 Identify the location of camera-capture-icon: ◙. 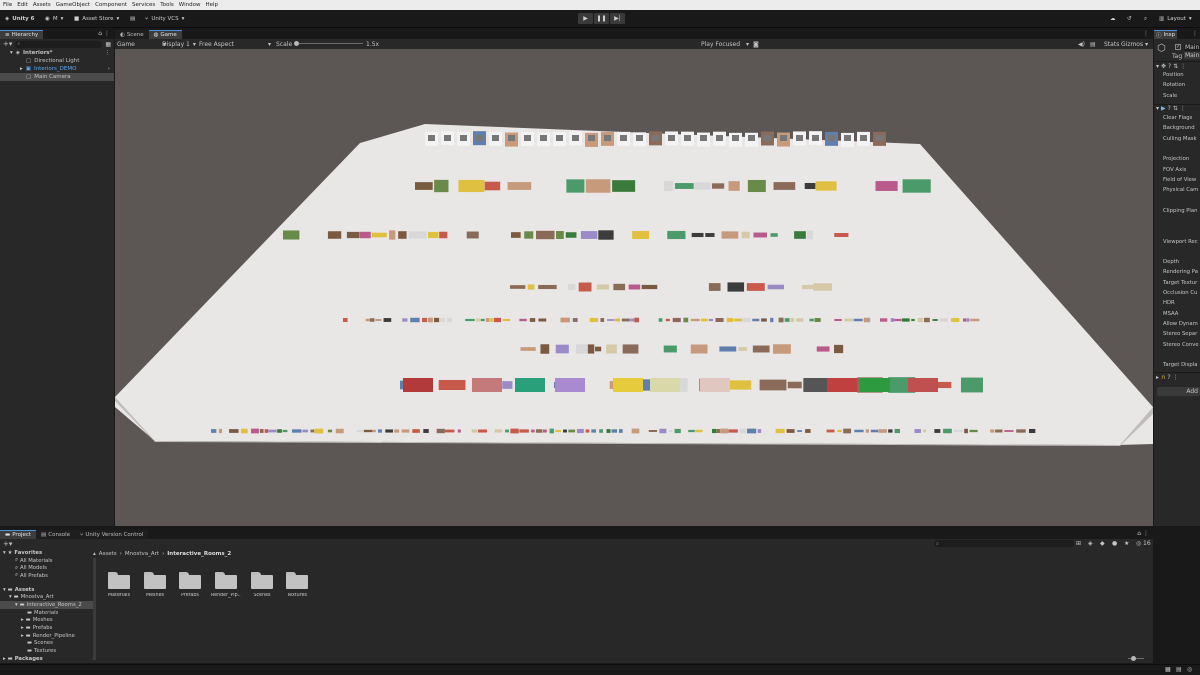
(756, 44).